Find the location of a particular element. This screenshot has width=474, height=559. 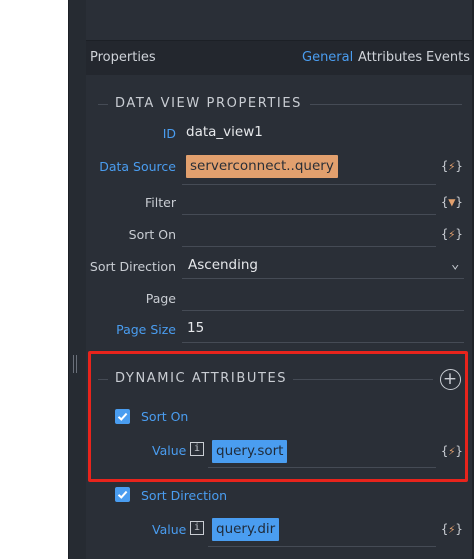

page-label: Page is located at coordinates (160, 298).